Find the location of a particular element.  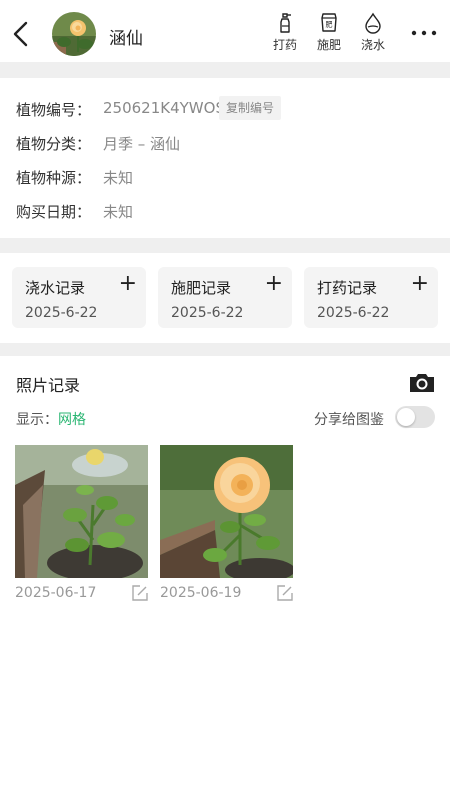

water-drop-icon is located at coordinates (373, 23).